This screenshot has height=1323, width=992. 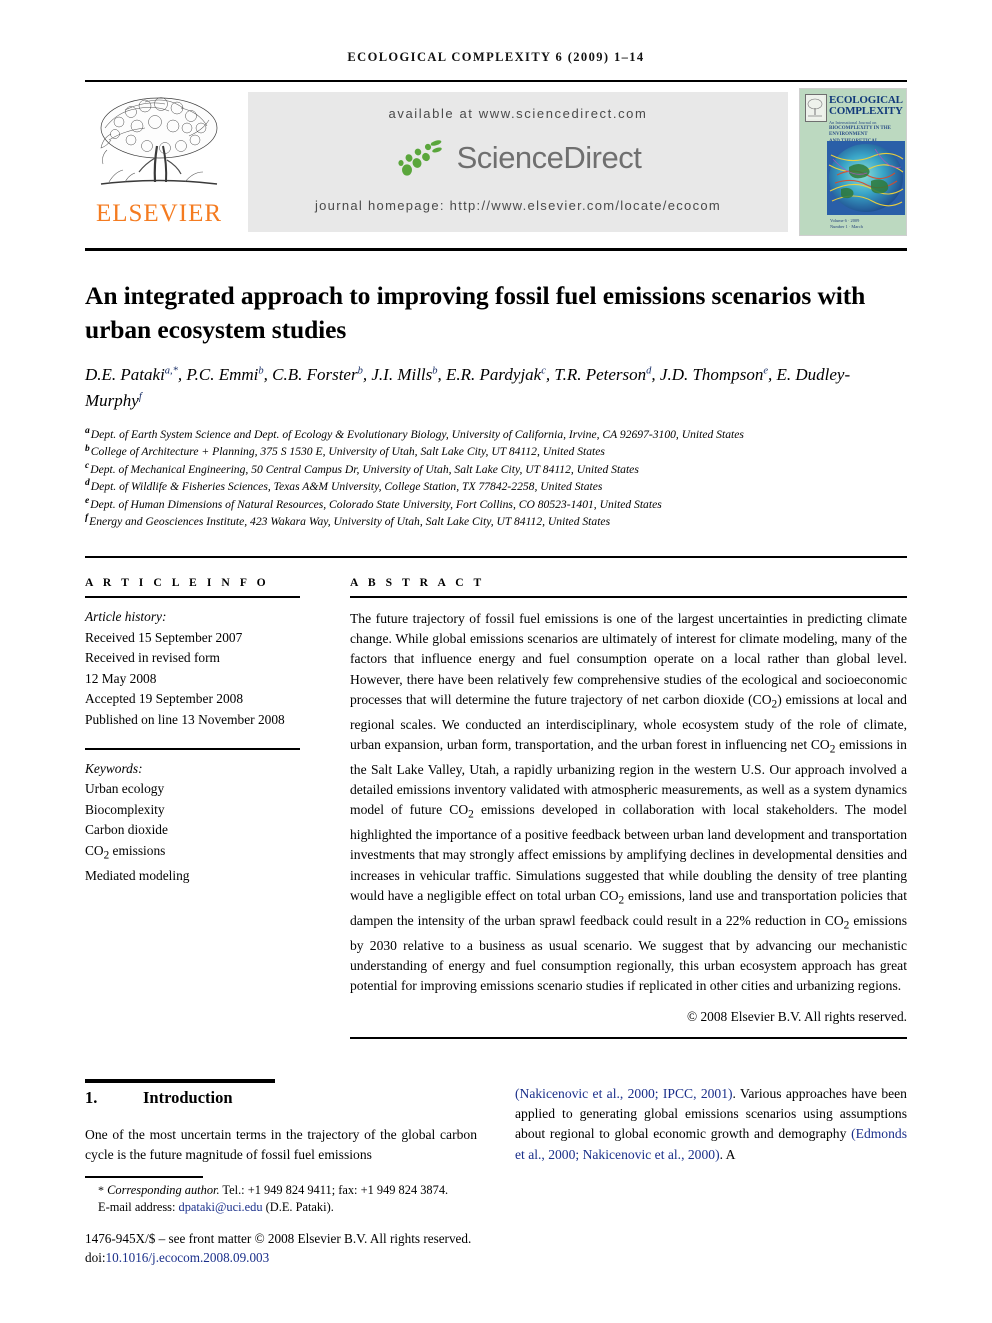 I want to click on title-rule, so click(x=496, y=249).